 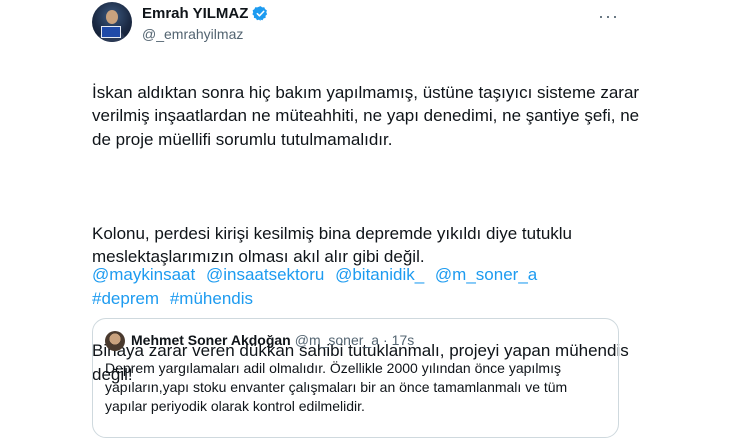 What do you see at coordinates (112, 17) in the screenshot?
I see `avatar-face` at bounding box center [112, 17].